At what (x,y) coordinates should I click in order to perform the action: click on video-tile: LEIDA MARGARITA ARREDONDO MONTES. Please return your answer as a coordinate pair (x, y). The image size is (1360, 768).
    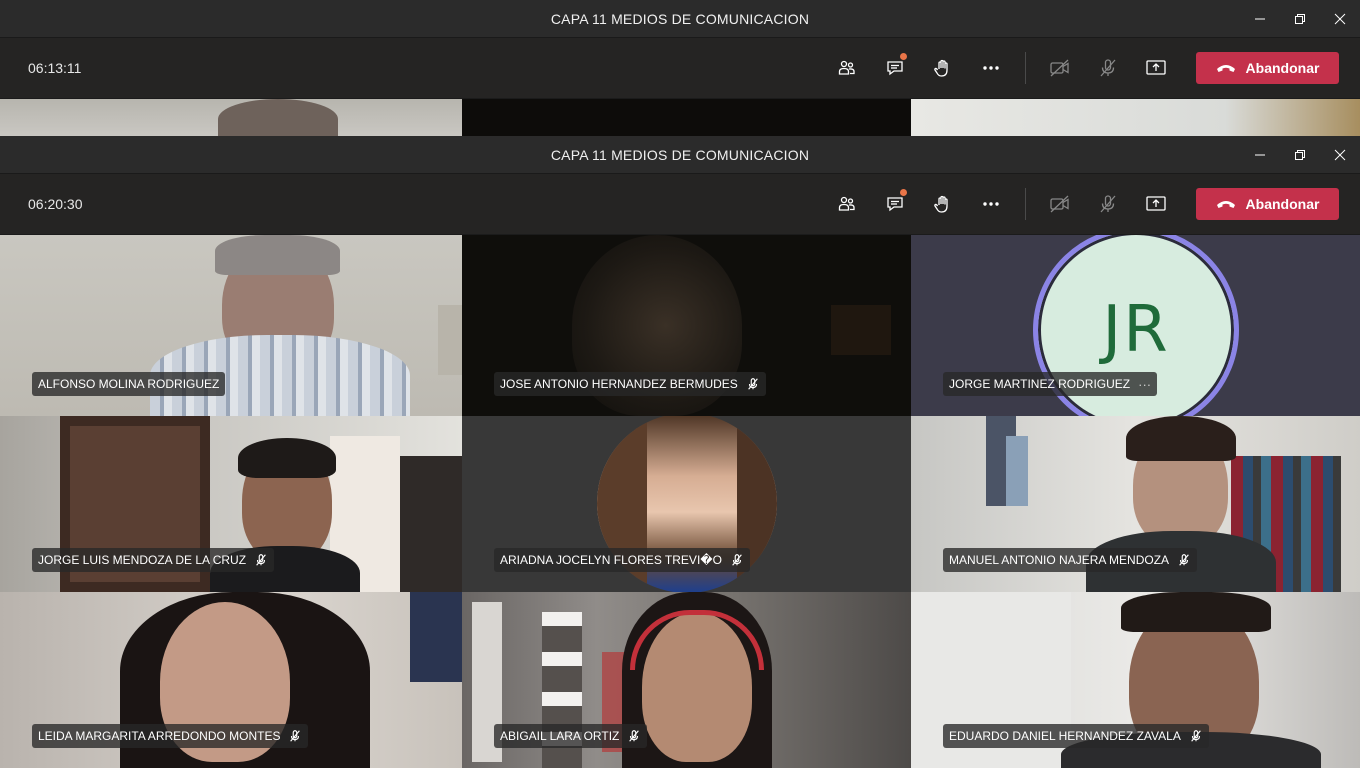
    Looking at the image, I should click on (231, 680).